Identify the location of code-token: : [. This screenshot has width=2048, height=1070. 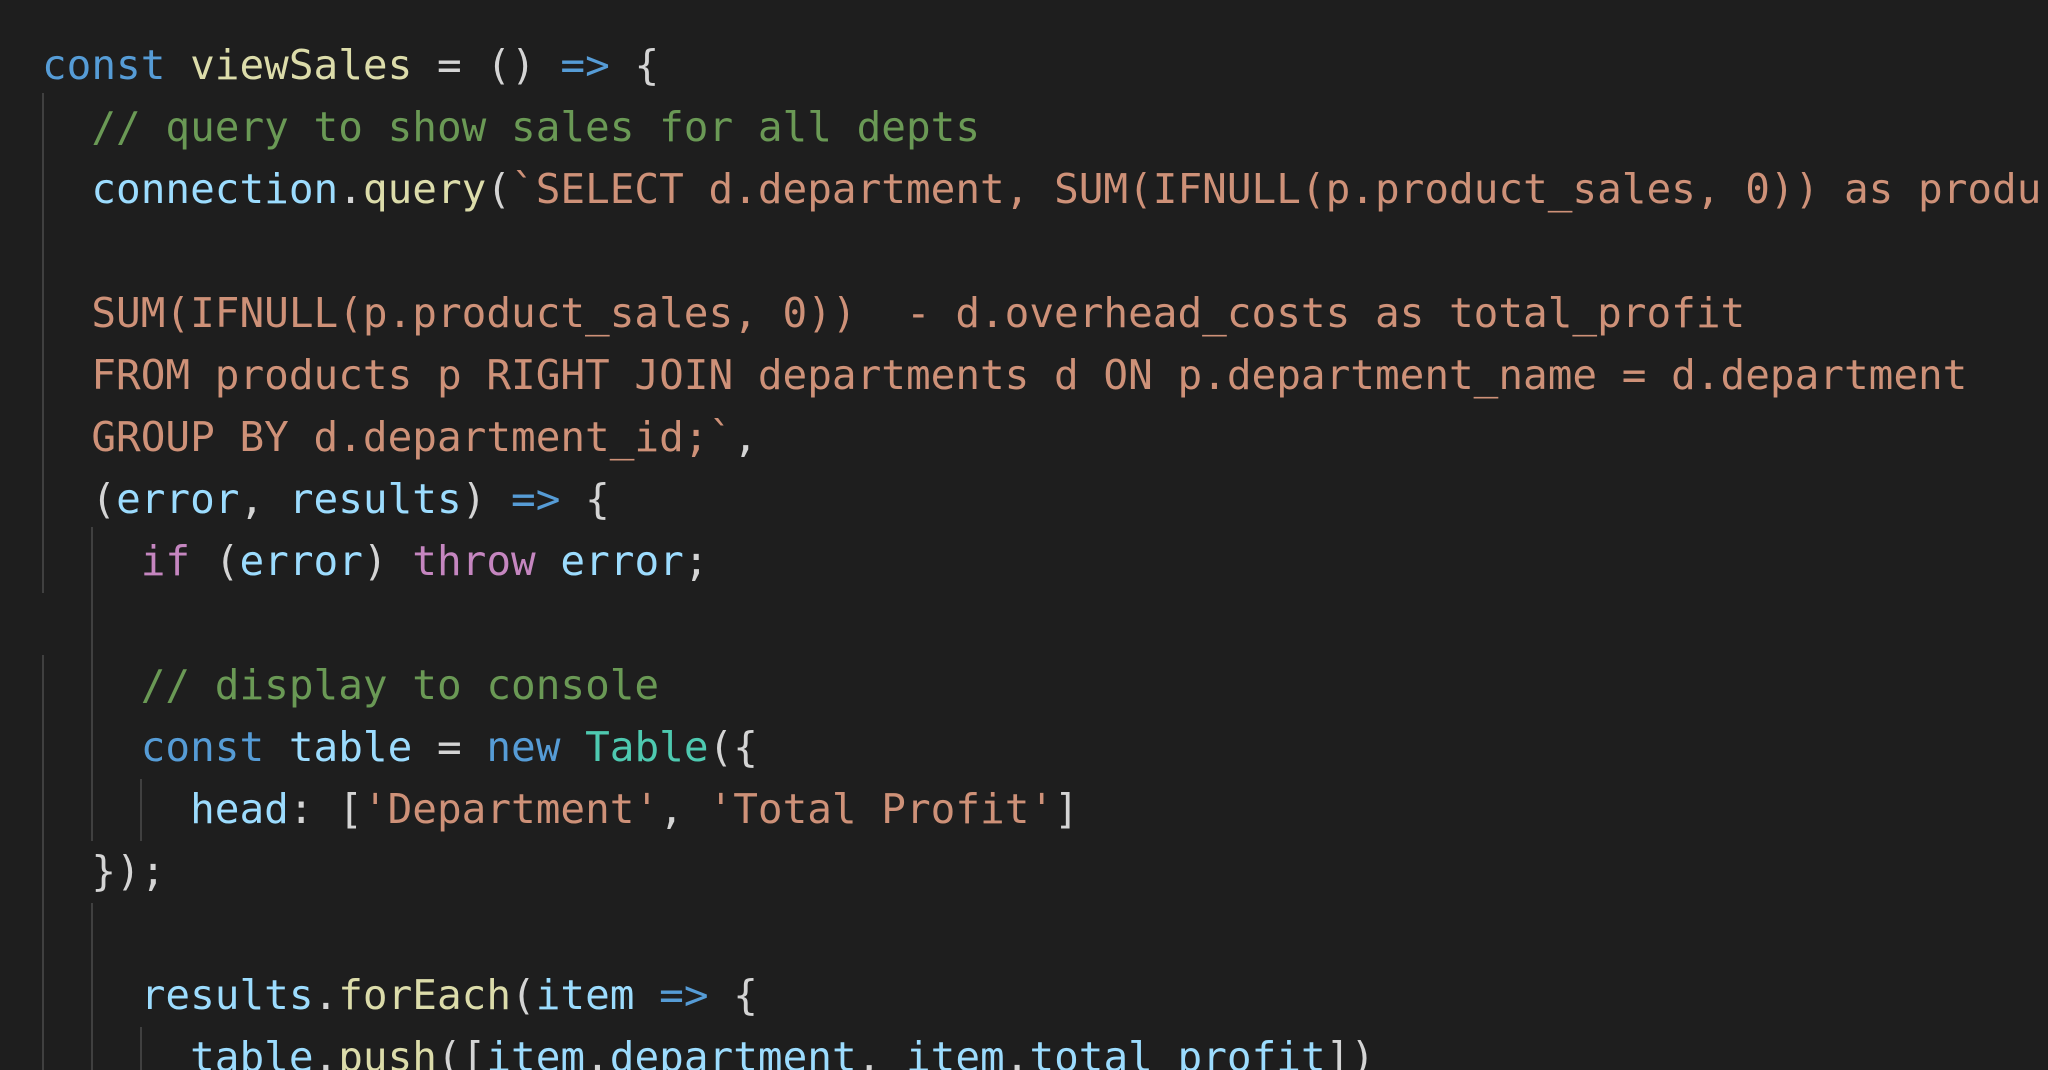
(325, 809).